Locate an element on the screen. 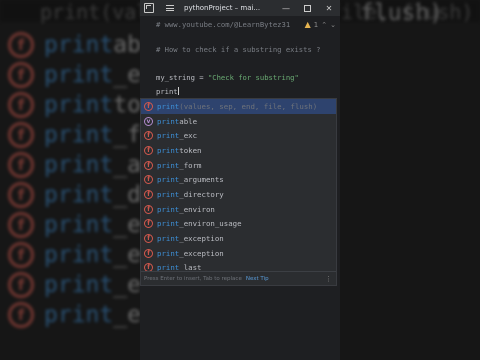 The height and width of the screenshot is (360, 480). completion-item-label: print(values, sep, end, file, flush) is located at coordinates (237, 106).